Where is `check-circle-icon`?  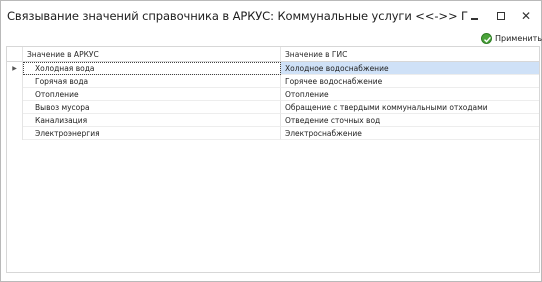
check-circle-icon is located at coordinates (486, 38).